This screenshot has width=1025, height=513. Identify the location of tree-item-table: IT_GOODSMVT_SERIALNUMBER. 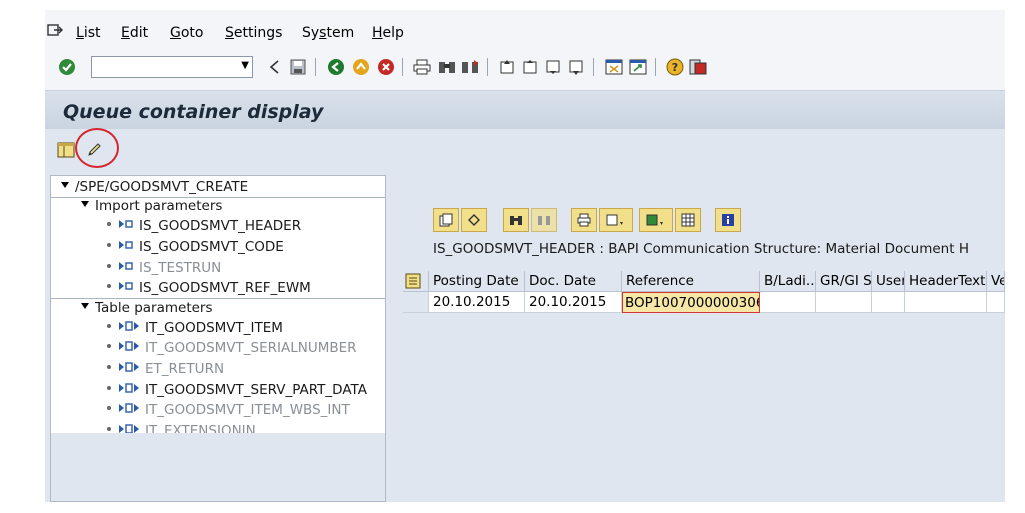
(232, 348).